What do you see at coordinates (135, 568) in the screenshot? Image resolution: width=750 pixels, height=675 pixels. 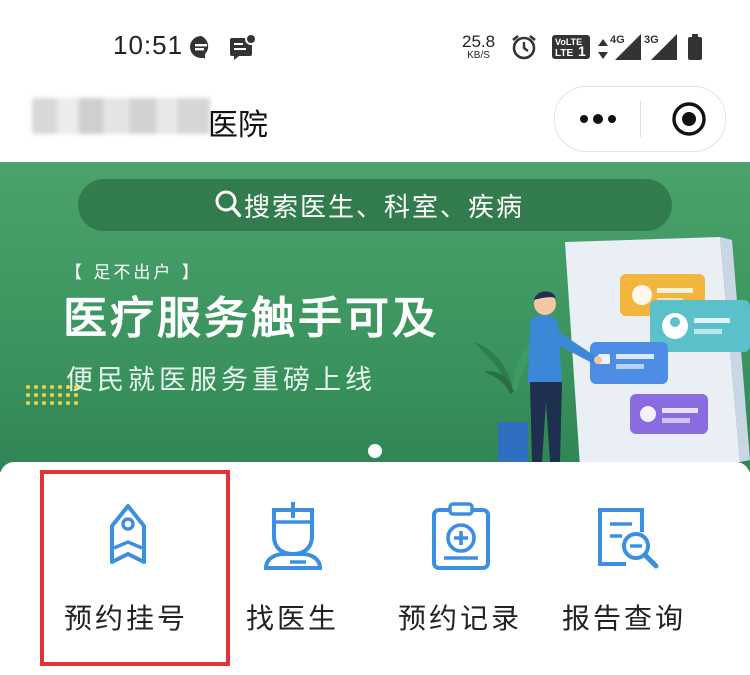 I see `highlight-box` at bounding box center [135, 568].